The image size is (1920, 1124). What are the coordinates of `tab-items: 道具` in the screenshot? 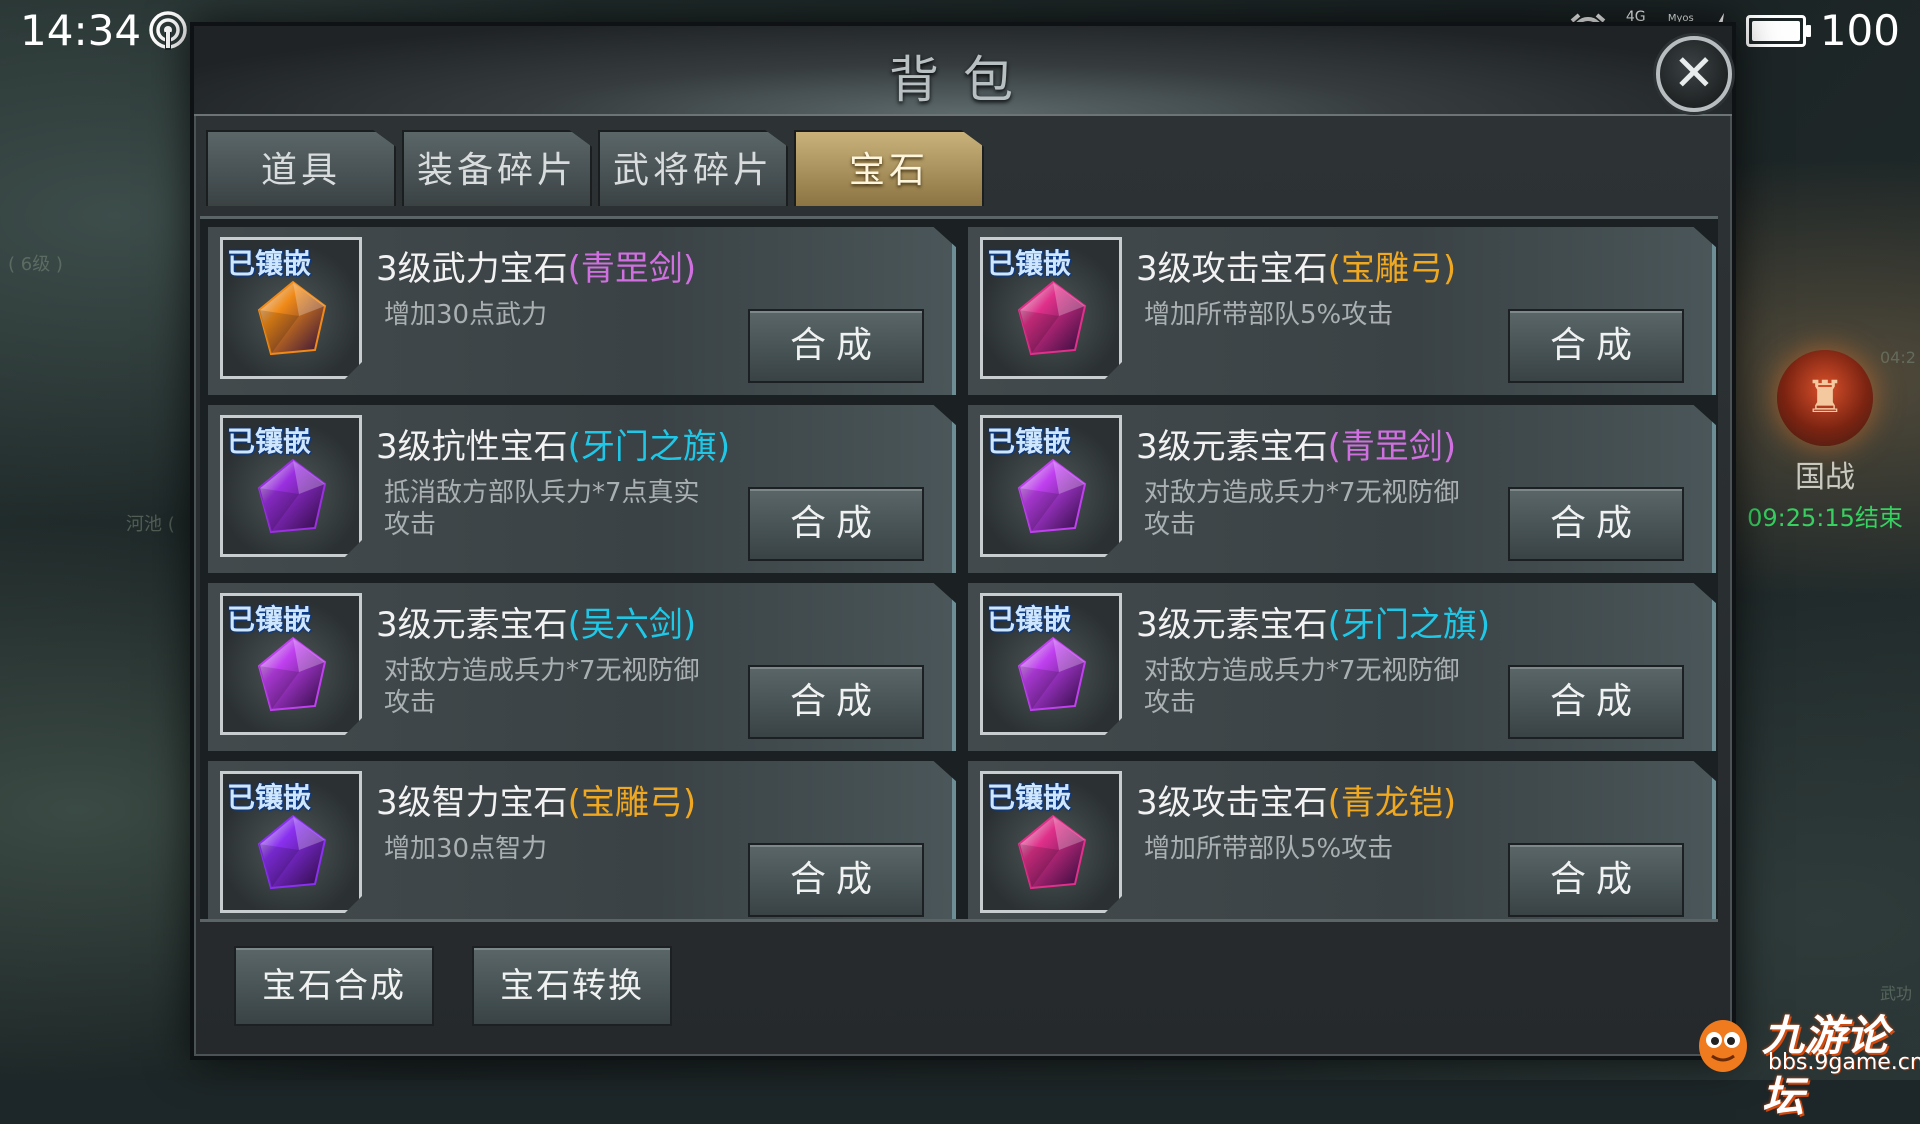 It's located at (301, 168).